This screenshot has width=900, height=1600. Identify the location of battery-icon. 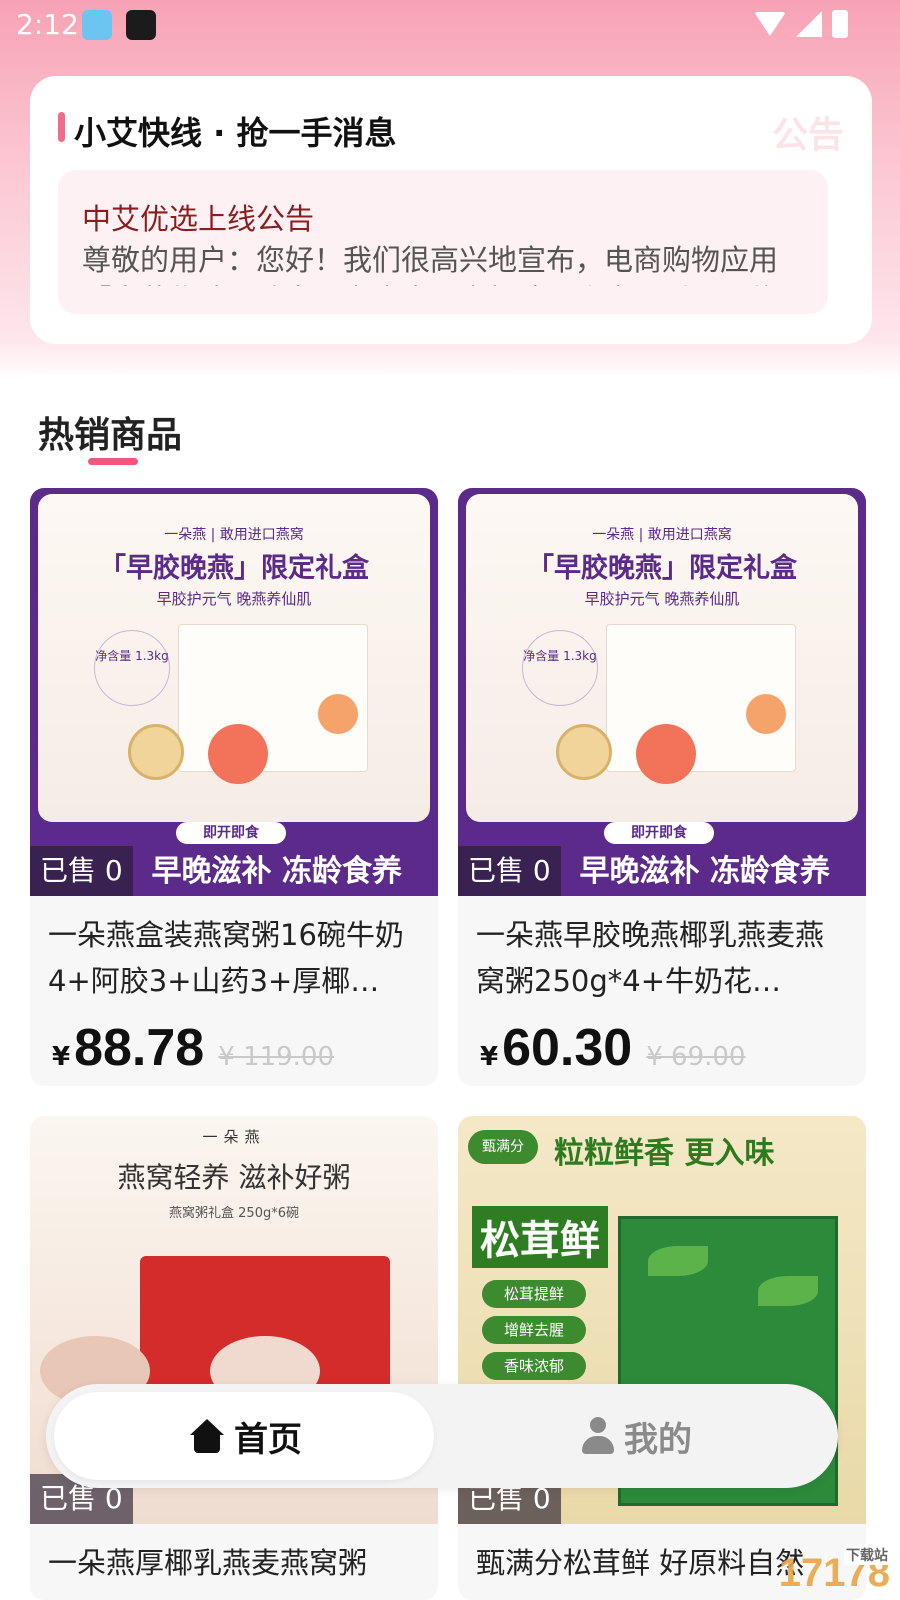
(840, 24).